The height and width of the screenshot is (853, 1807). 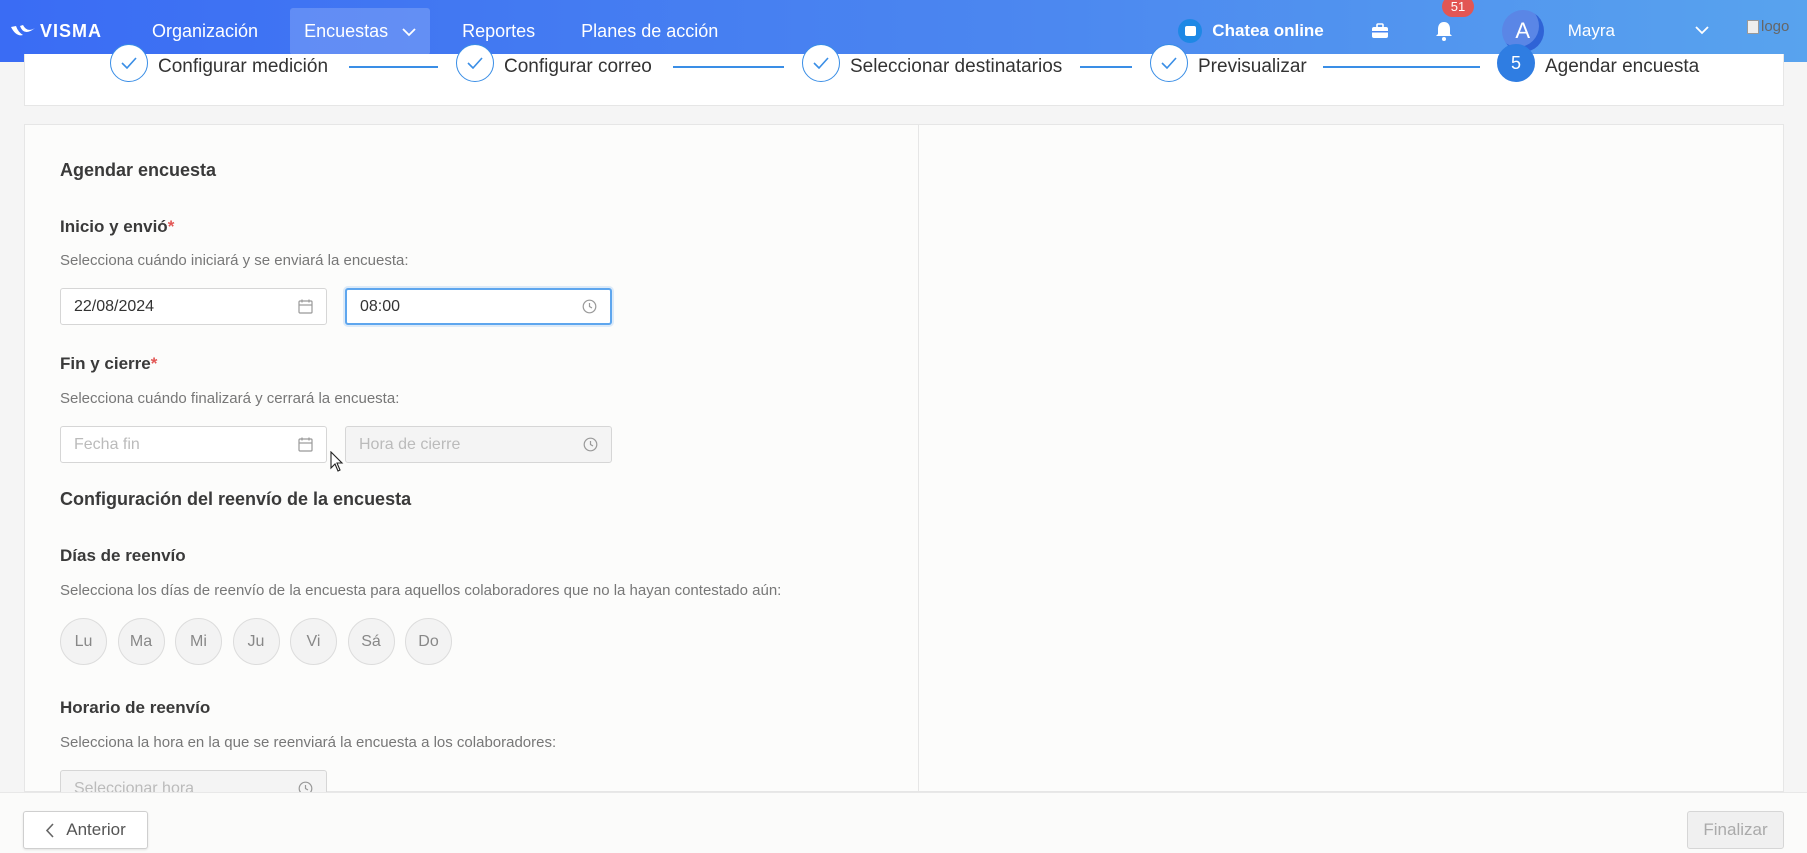 I want to click on step-seleccionar-destinatarios: Seleccionar destinatarios, so click(x=932, y=63).